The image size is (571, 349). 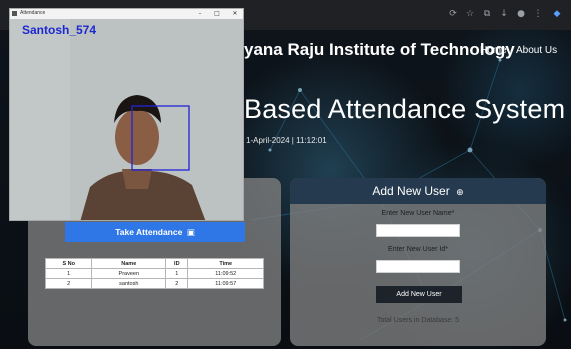 What do you see at coordinates (68, 273) in the screenshot?
I see `cell-sno: 1` at bounding box center [68, 273].